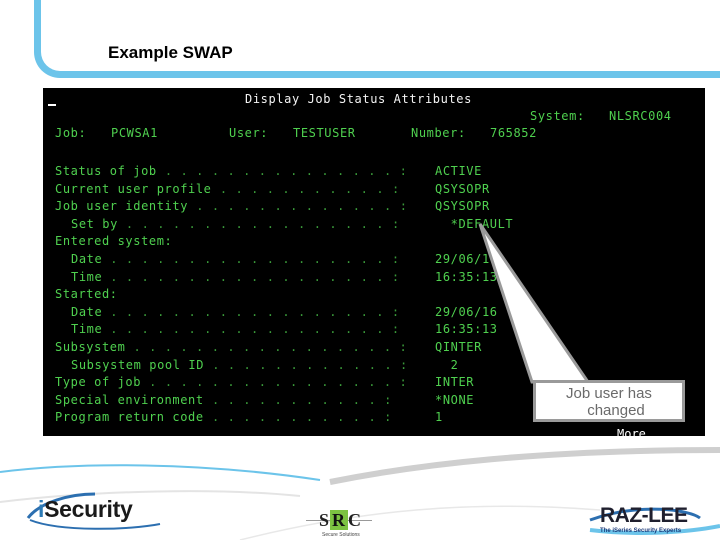 This screenshot has height=540, width=720. What do you see at coordinates (438, 133) in the screenshot?
I see `number-label: Number:` at bounding box center [438, 133].